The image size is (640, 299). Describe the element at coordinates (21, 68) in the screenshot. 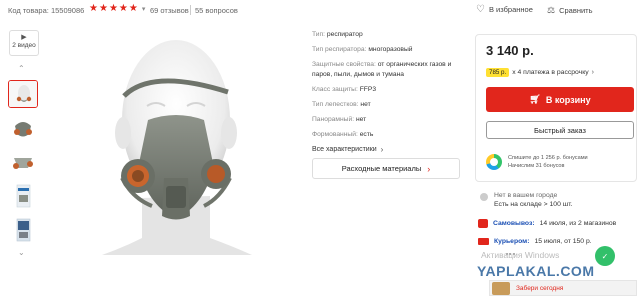

I see `chevron-up-icon: ⌃` at that location.